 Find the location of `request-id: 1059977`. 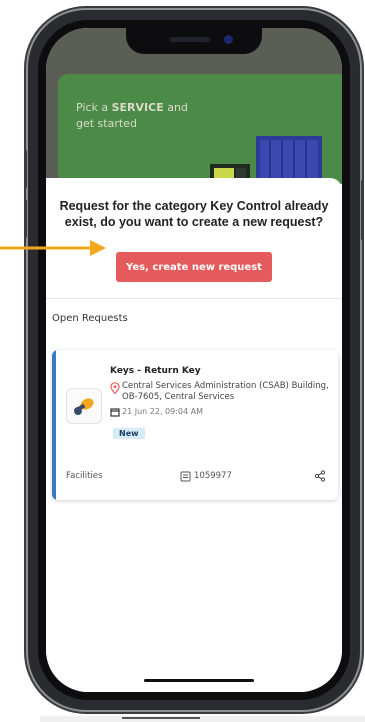

request-id: 1059977 is located at coordinates (213, 476).